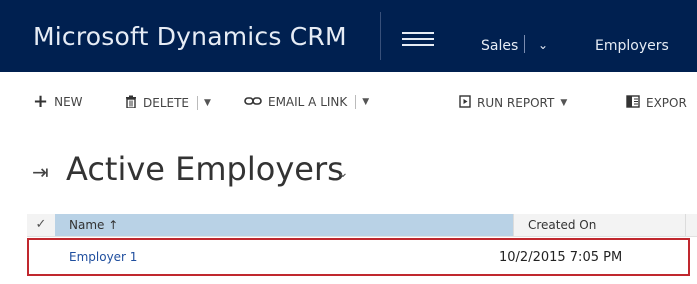 The width and height of the screenshot is (697, 284). I want to click on nav-area-sales: Sales, so click(499, 46).